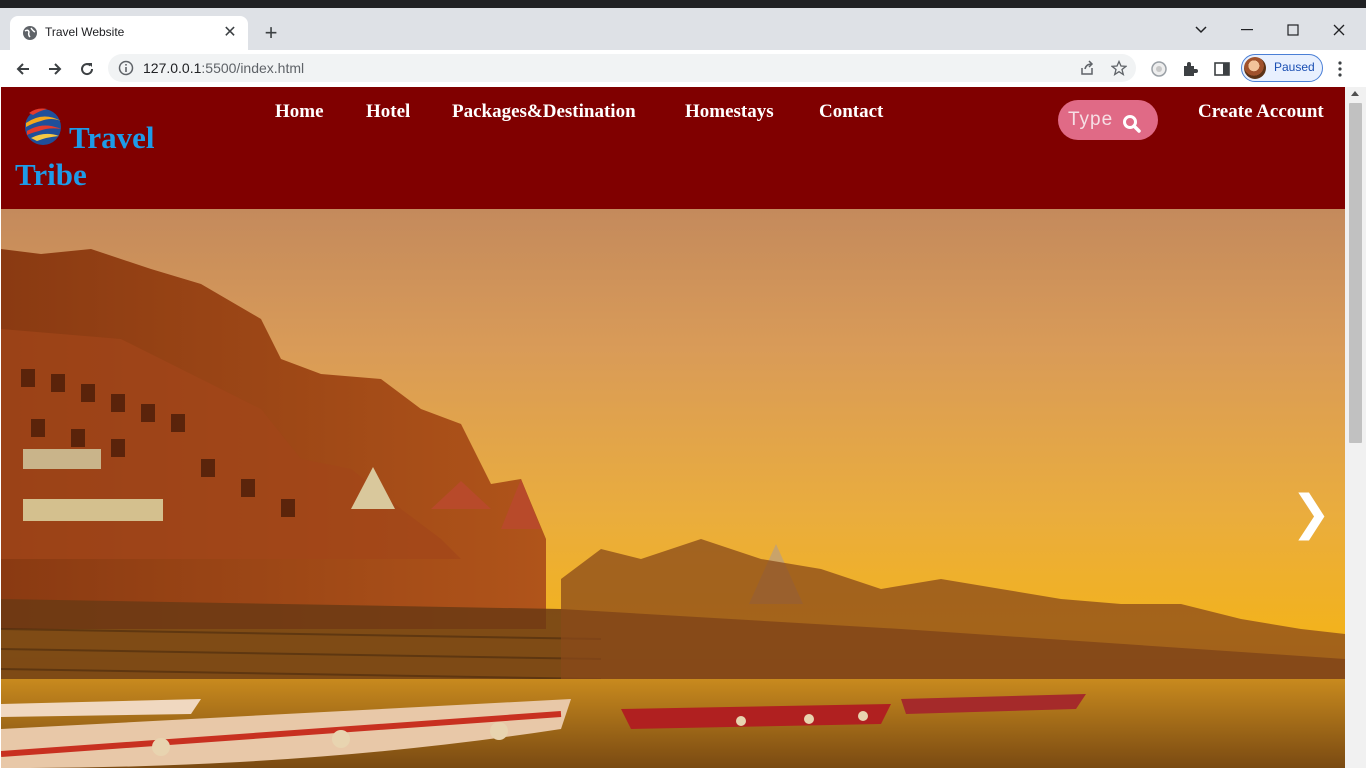  Describe the element at coordinates (1355, 273) in the screenshot. I see `scroll-thumb` at that location.